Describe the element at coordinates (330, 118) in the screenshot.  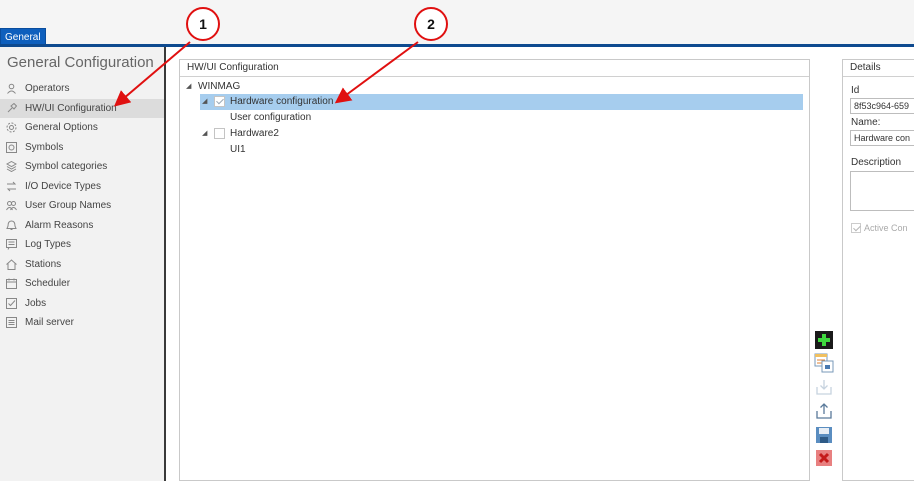
I see `tree-node-user-configuration: User configuration` at that location.